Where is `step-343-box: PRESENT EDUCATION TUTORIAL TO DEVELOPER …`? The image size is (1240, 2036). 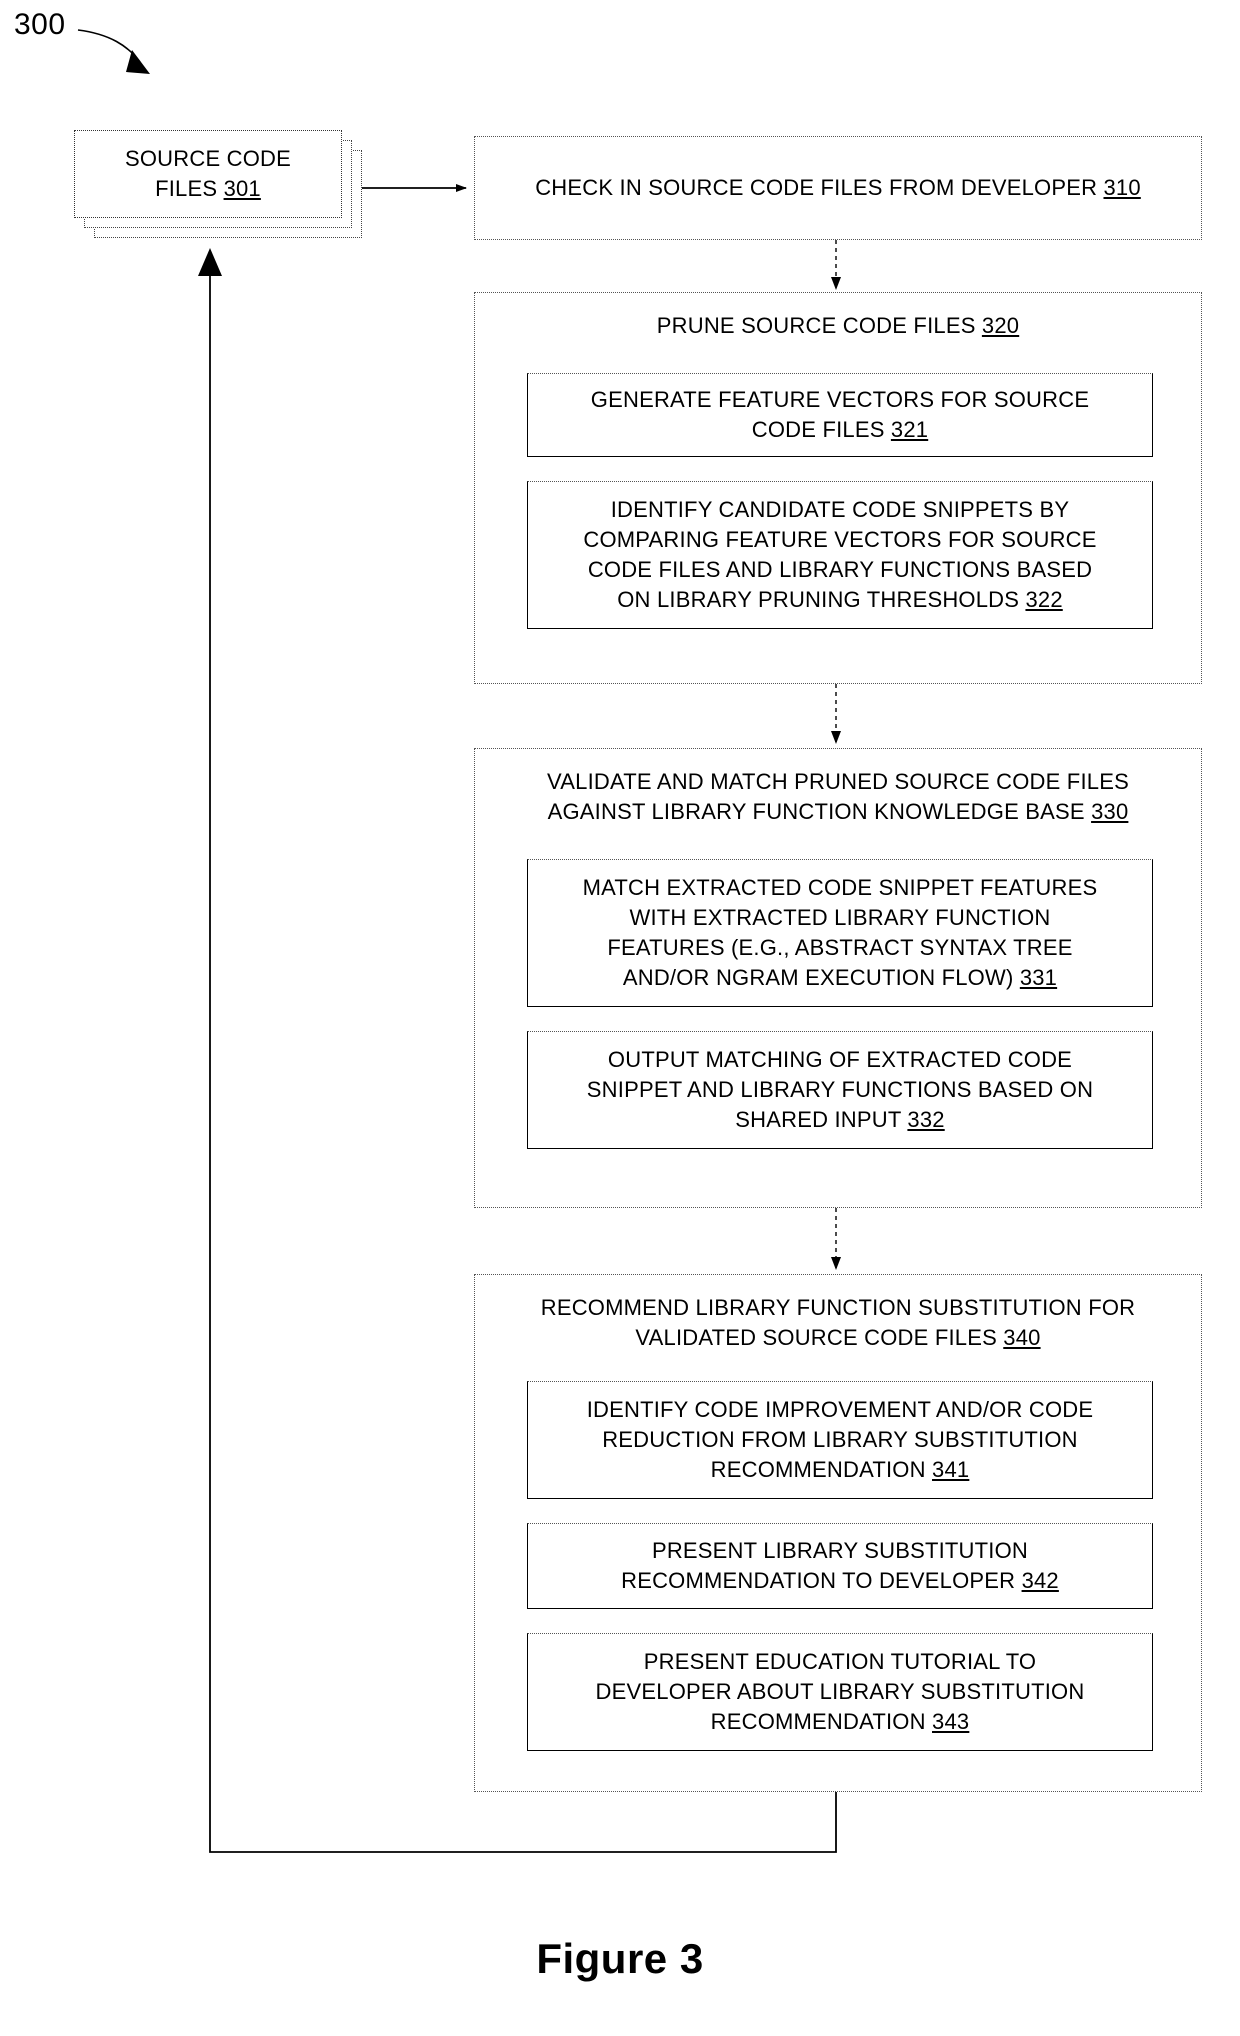
step-343-box: PRESENT EDUCATION TUTORIAL TO DEVELOPER … is located at coordinates (840, 1692).